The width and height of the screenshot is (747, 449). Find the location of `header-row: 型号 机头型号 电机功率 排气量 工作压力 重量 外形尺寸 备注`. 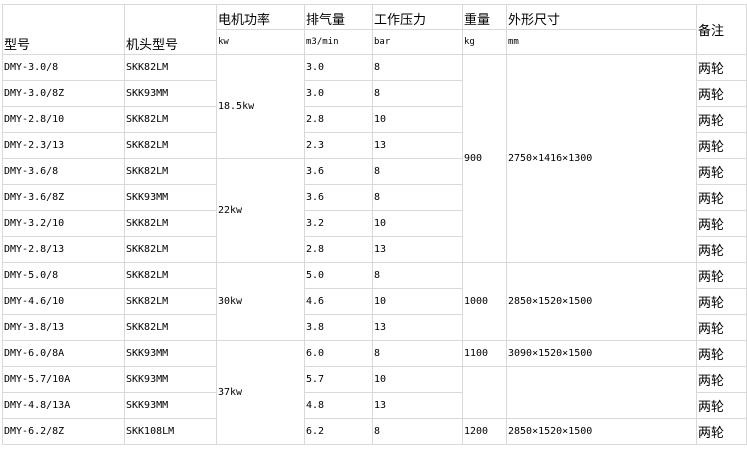

header-row: 型号 机头型号 电机功率 排气量 工作压力 重量 外形尺寸 备注 is located at coordinates (374, 29).